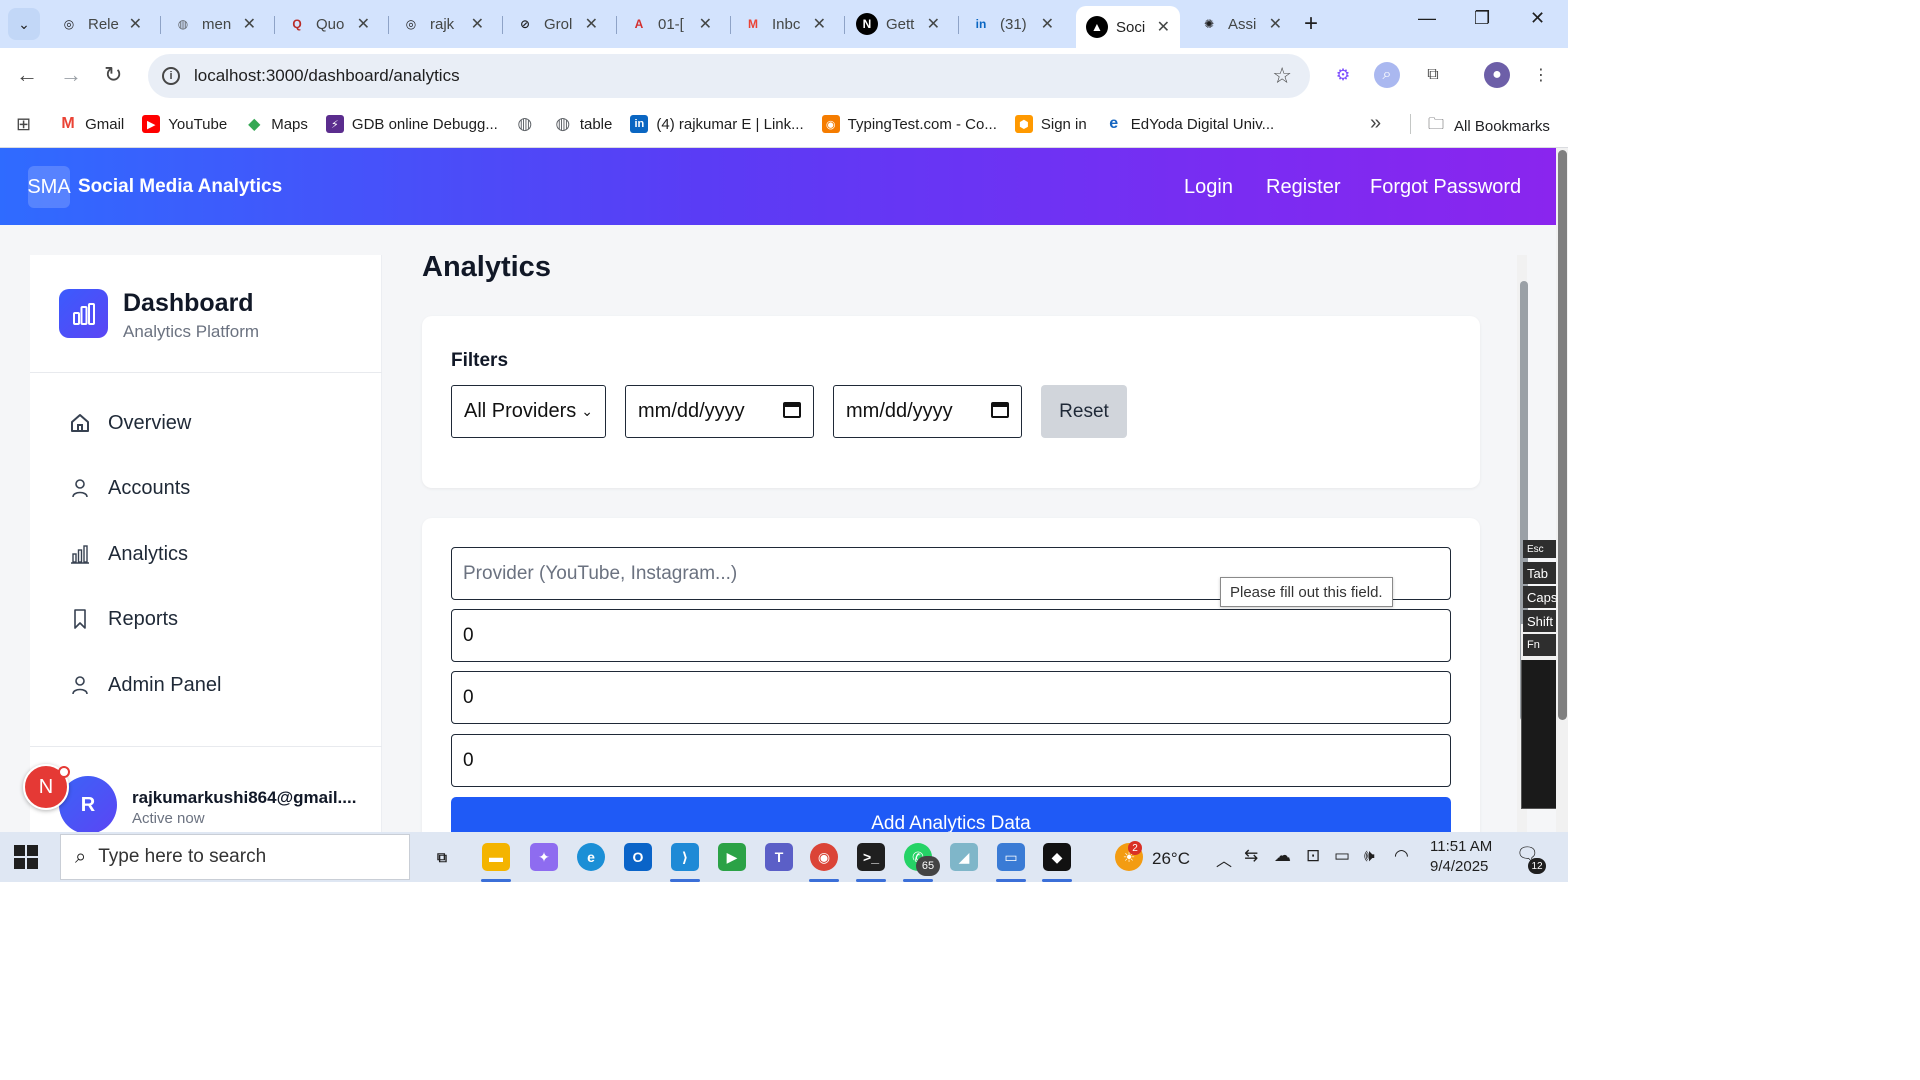 This screenshot has width=1920, height=1080. Describe the element at coordinates (129, 488) in the screenshot. I see `sidebar-item-accounts: Accounts` at that location.